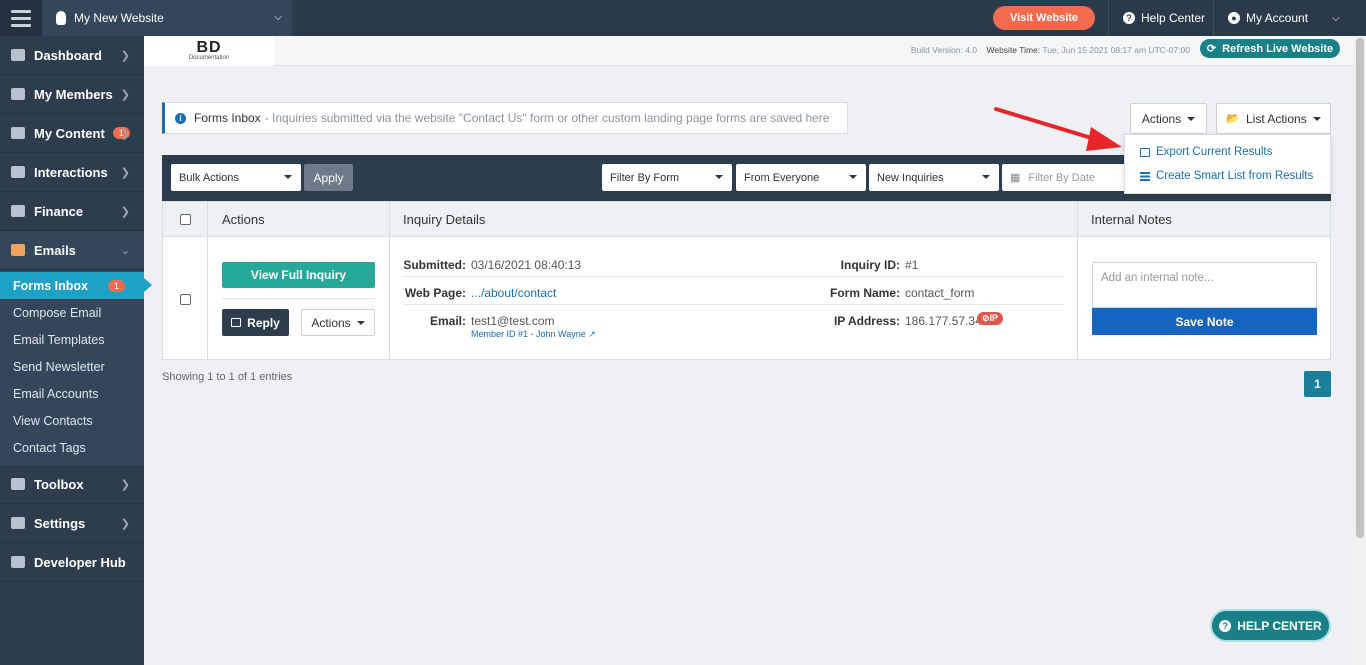  Describe the element at coordinates (331, 322) in the screenshot. I see `row-actions-label: Actions` at that location.